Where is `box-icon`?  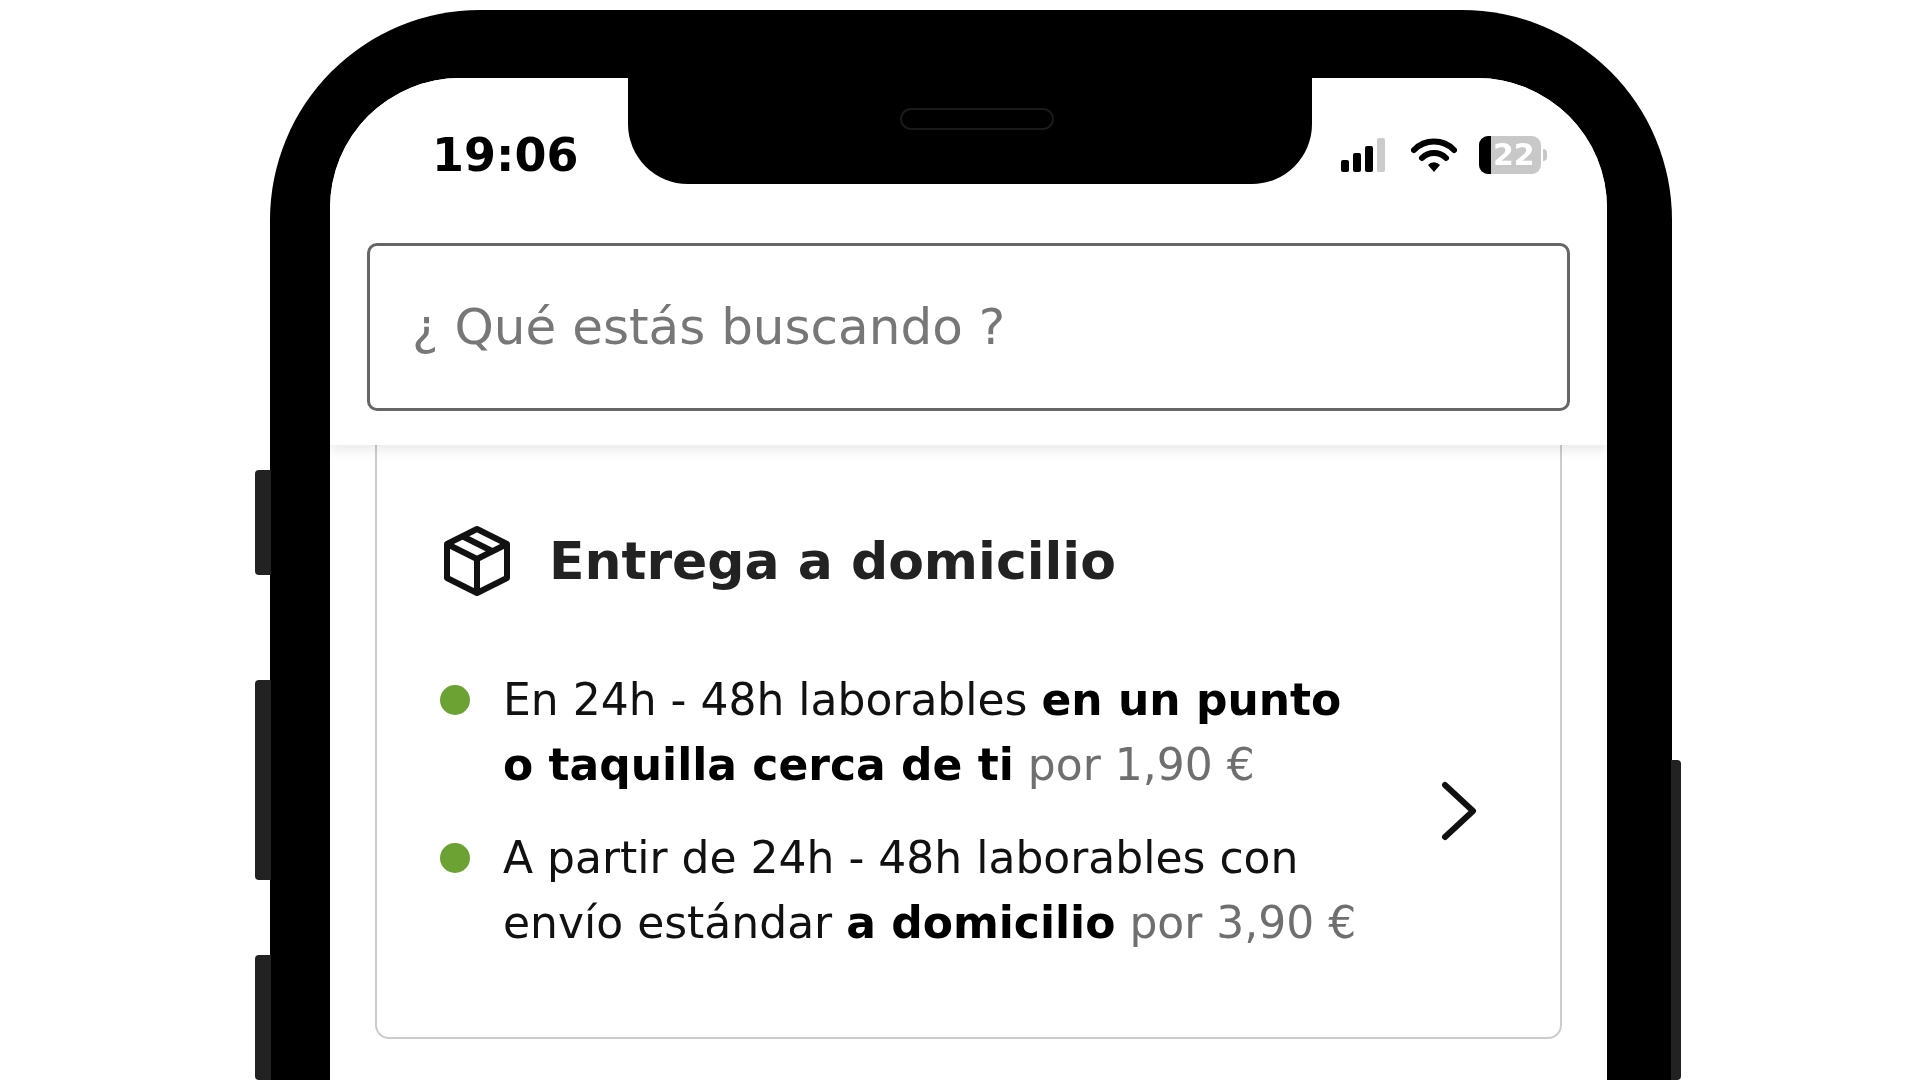
box-icon is located at coordinates (477, 561).